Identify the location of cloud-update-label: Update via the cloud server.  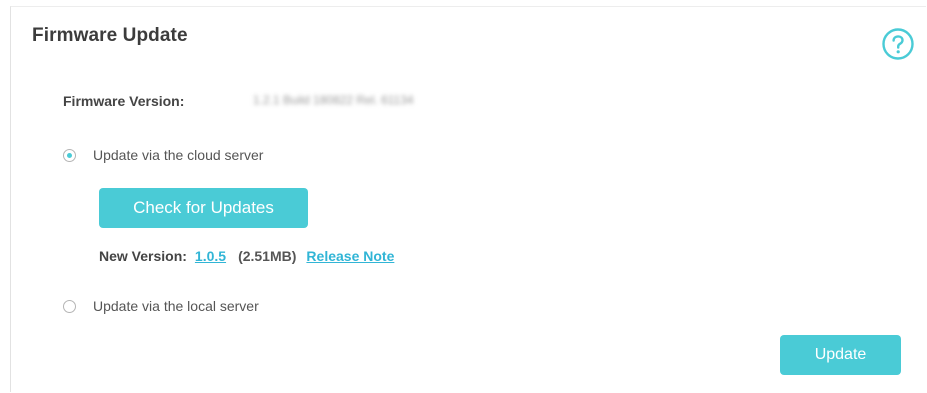
(178, 155).